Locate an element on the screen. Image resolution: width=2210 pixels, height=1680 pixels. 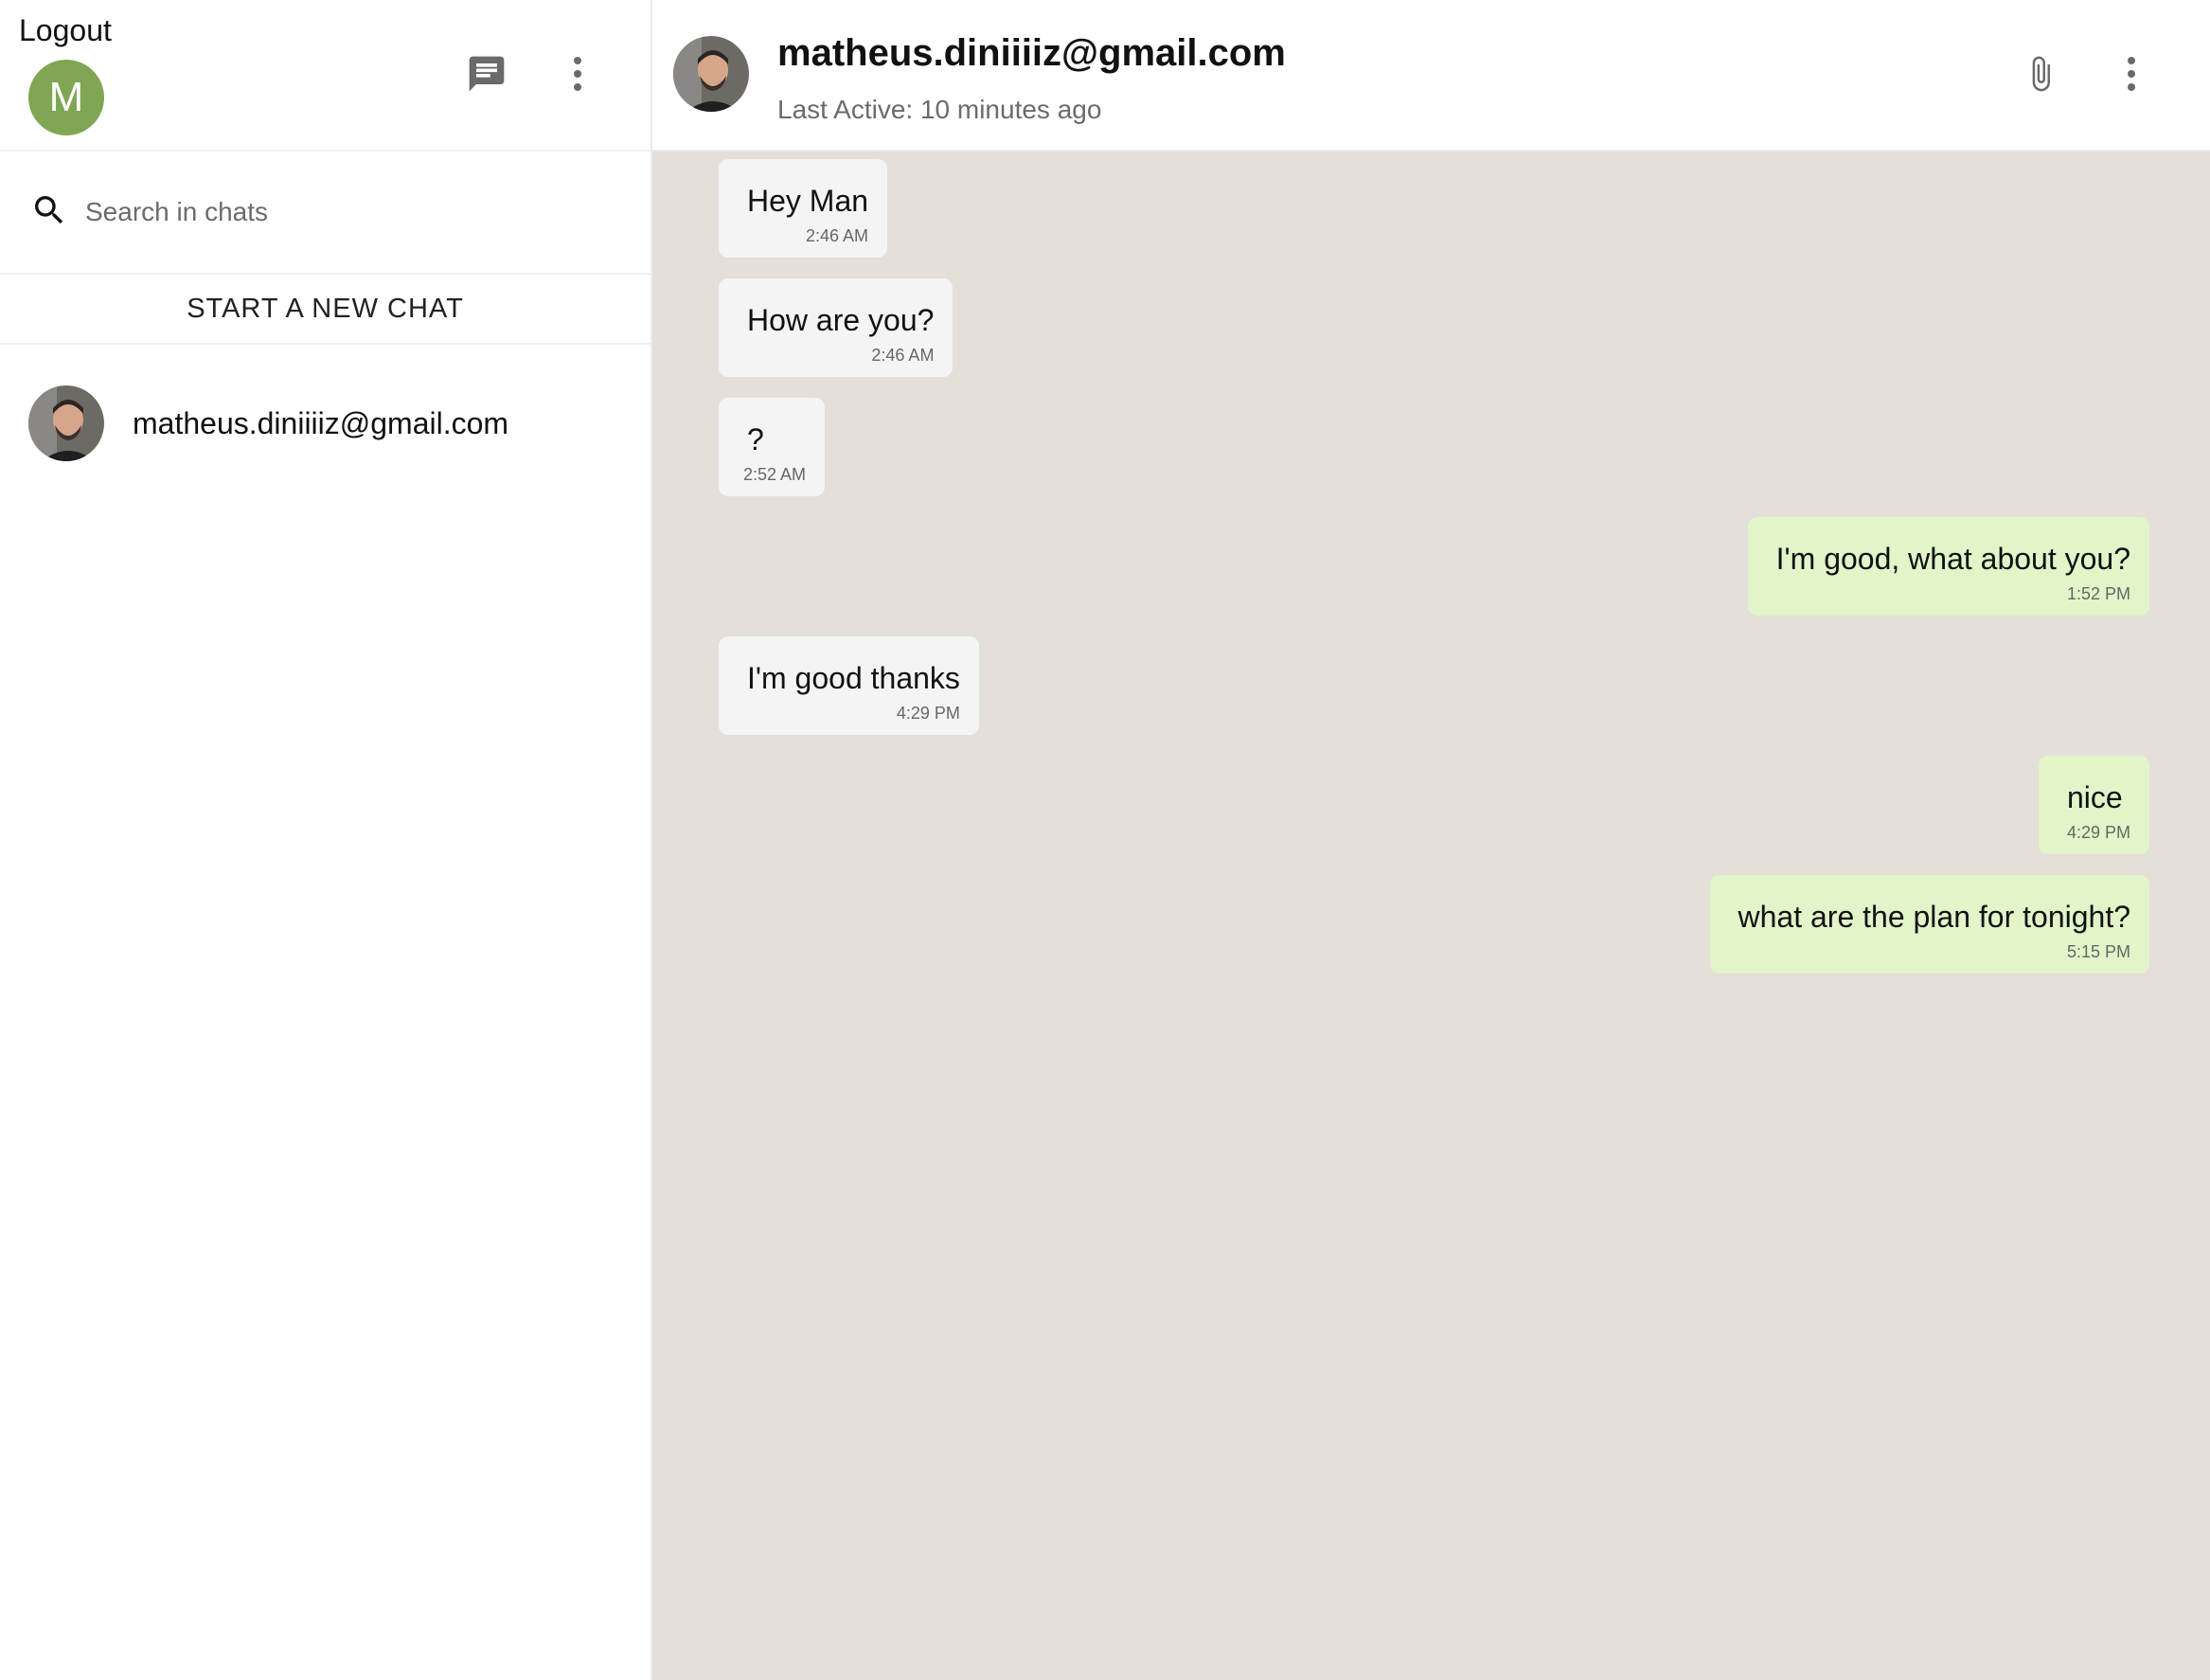
message-text: Hey Man is located at coordinates (808, 201).